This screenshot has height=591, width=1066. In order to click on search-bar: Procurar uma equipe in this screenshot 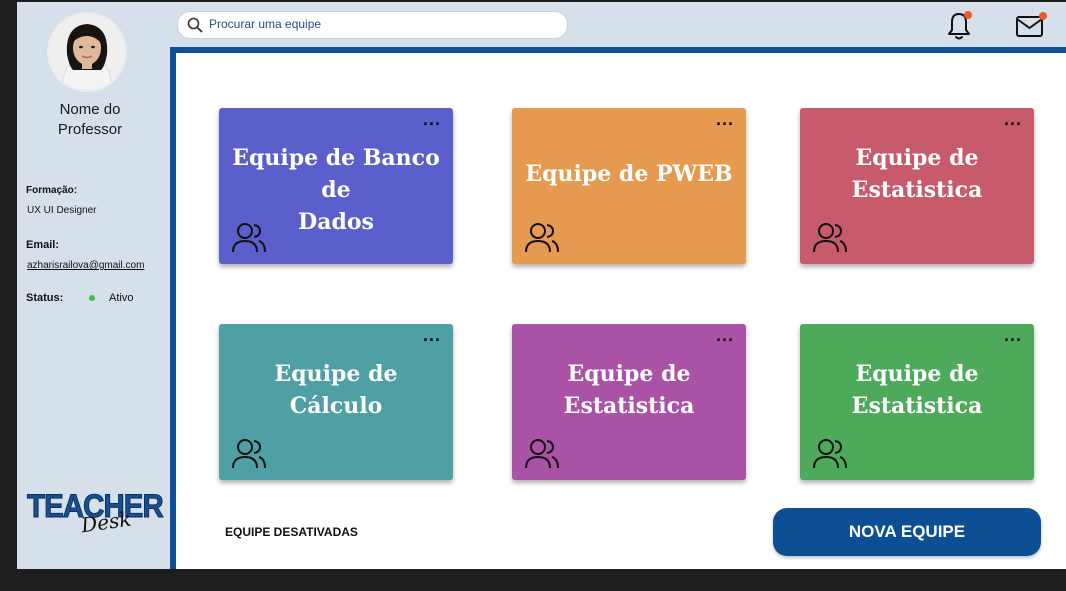, I will do `click(372, 25)`.